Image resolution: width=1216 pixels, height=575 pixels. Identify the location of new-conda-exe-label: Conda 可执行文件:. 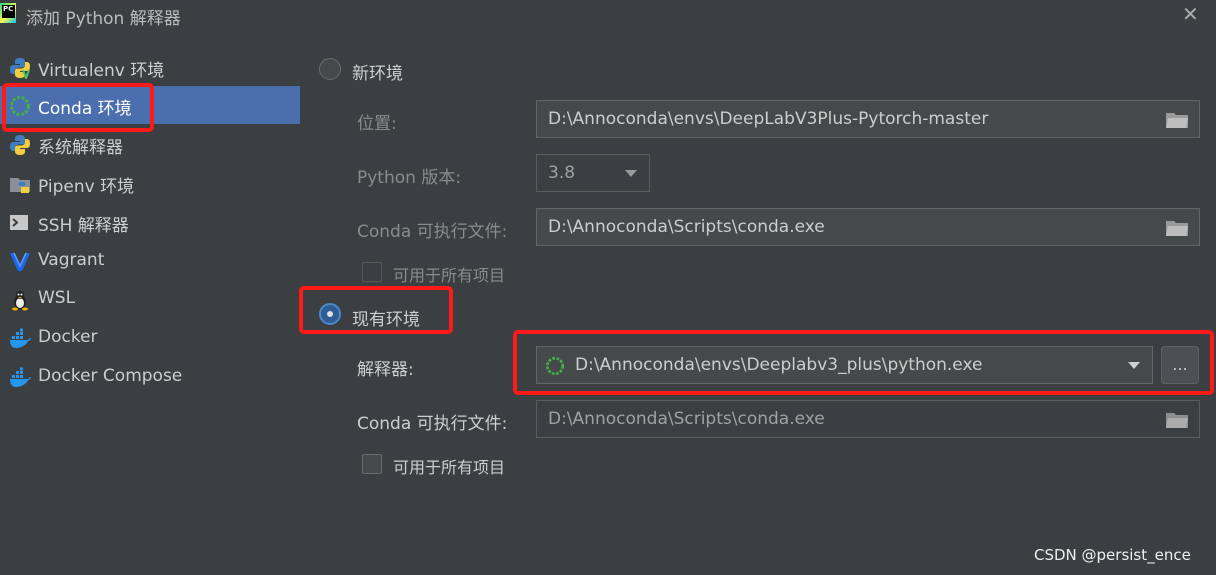
(432, 232).